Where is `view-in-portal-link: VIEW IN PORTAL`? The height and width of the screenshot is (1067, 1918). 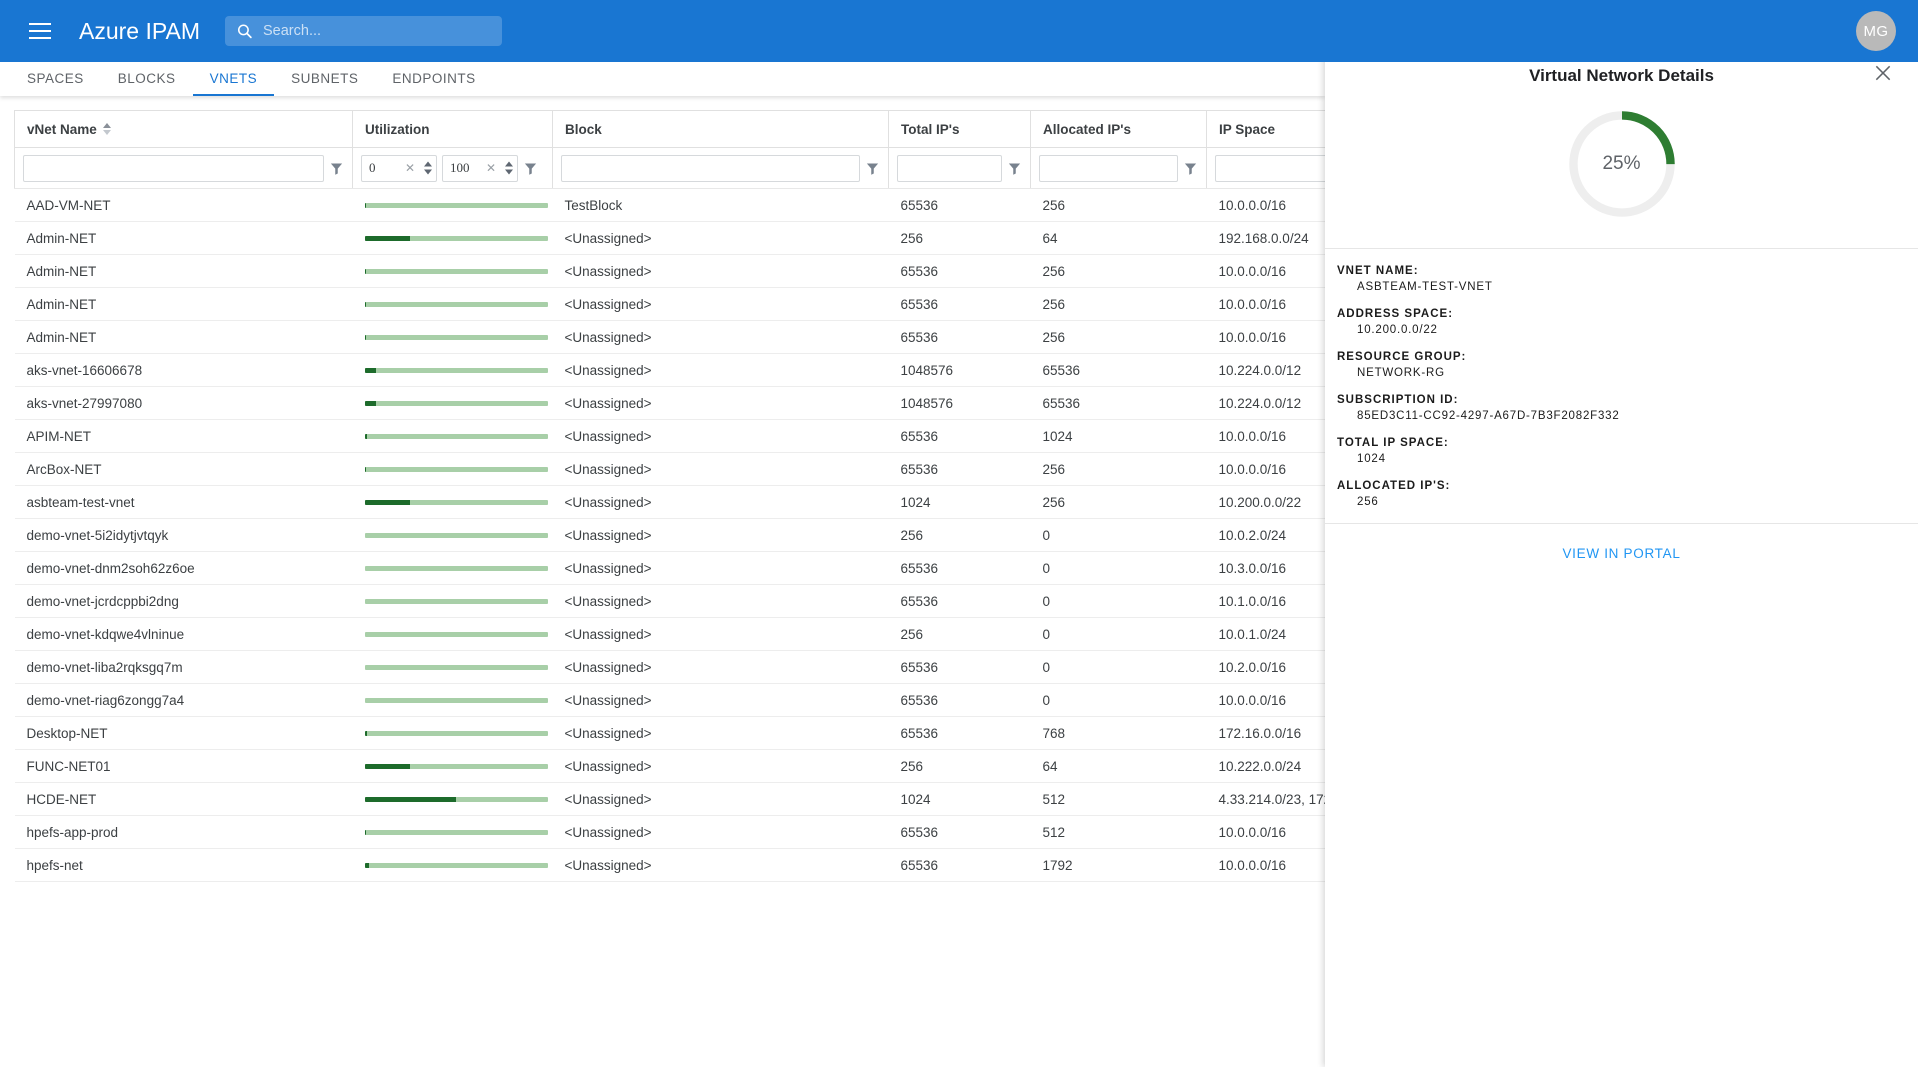
view-in-portal-link: VIEW IN PORTAL is located at coordinates (1621, 553).